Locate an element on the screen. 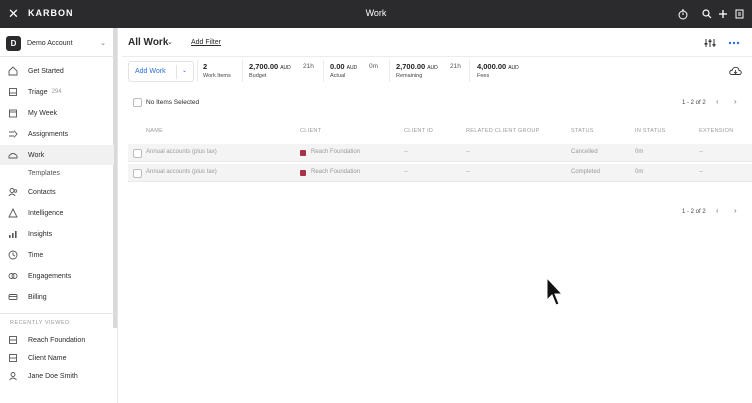 This screenshot has width=752, height=403. work-icon is located at coordinates (13, 155).